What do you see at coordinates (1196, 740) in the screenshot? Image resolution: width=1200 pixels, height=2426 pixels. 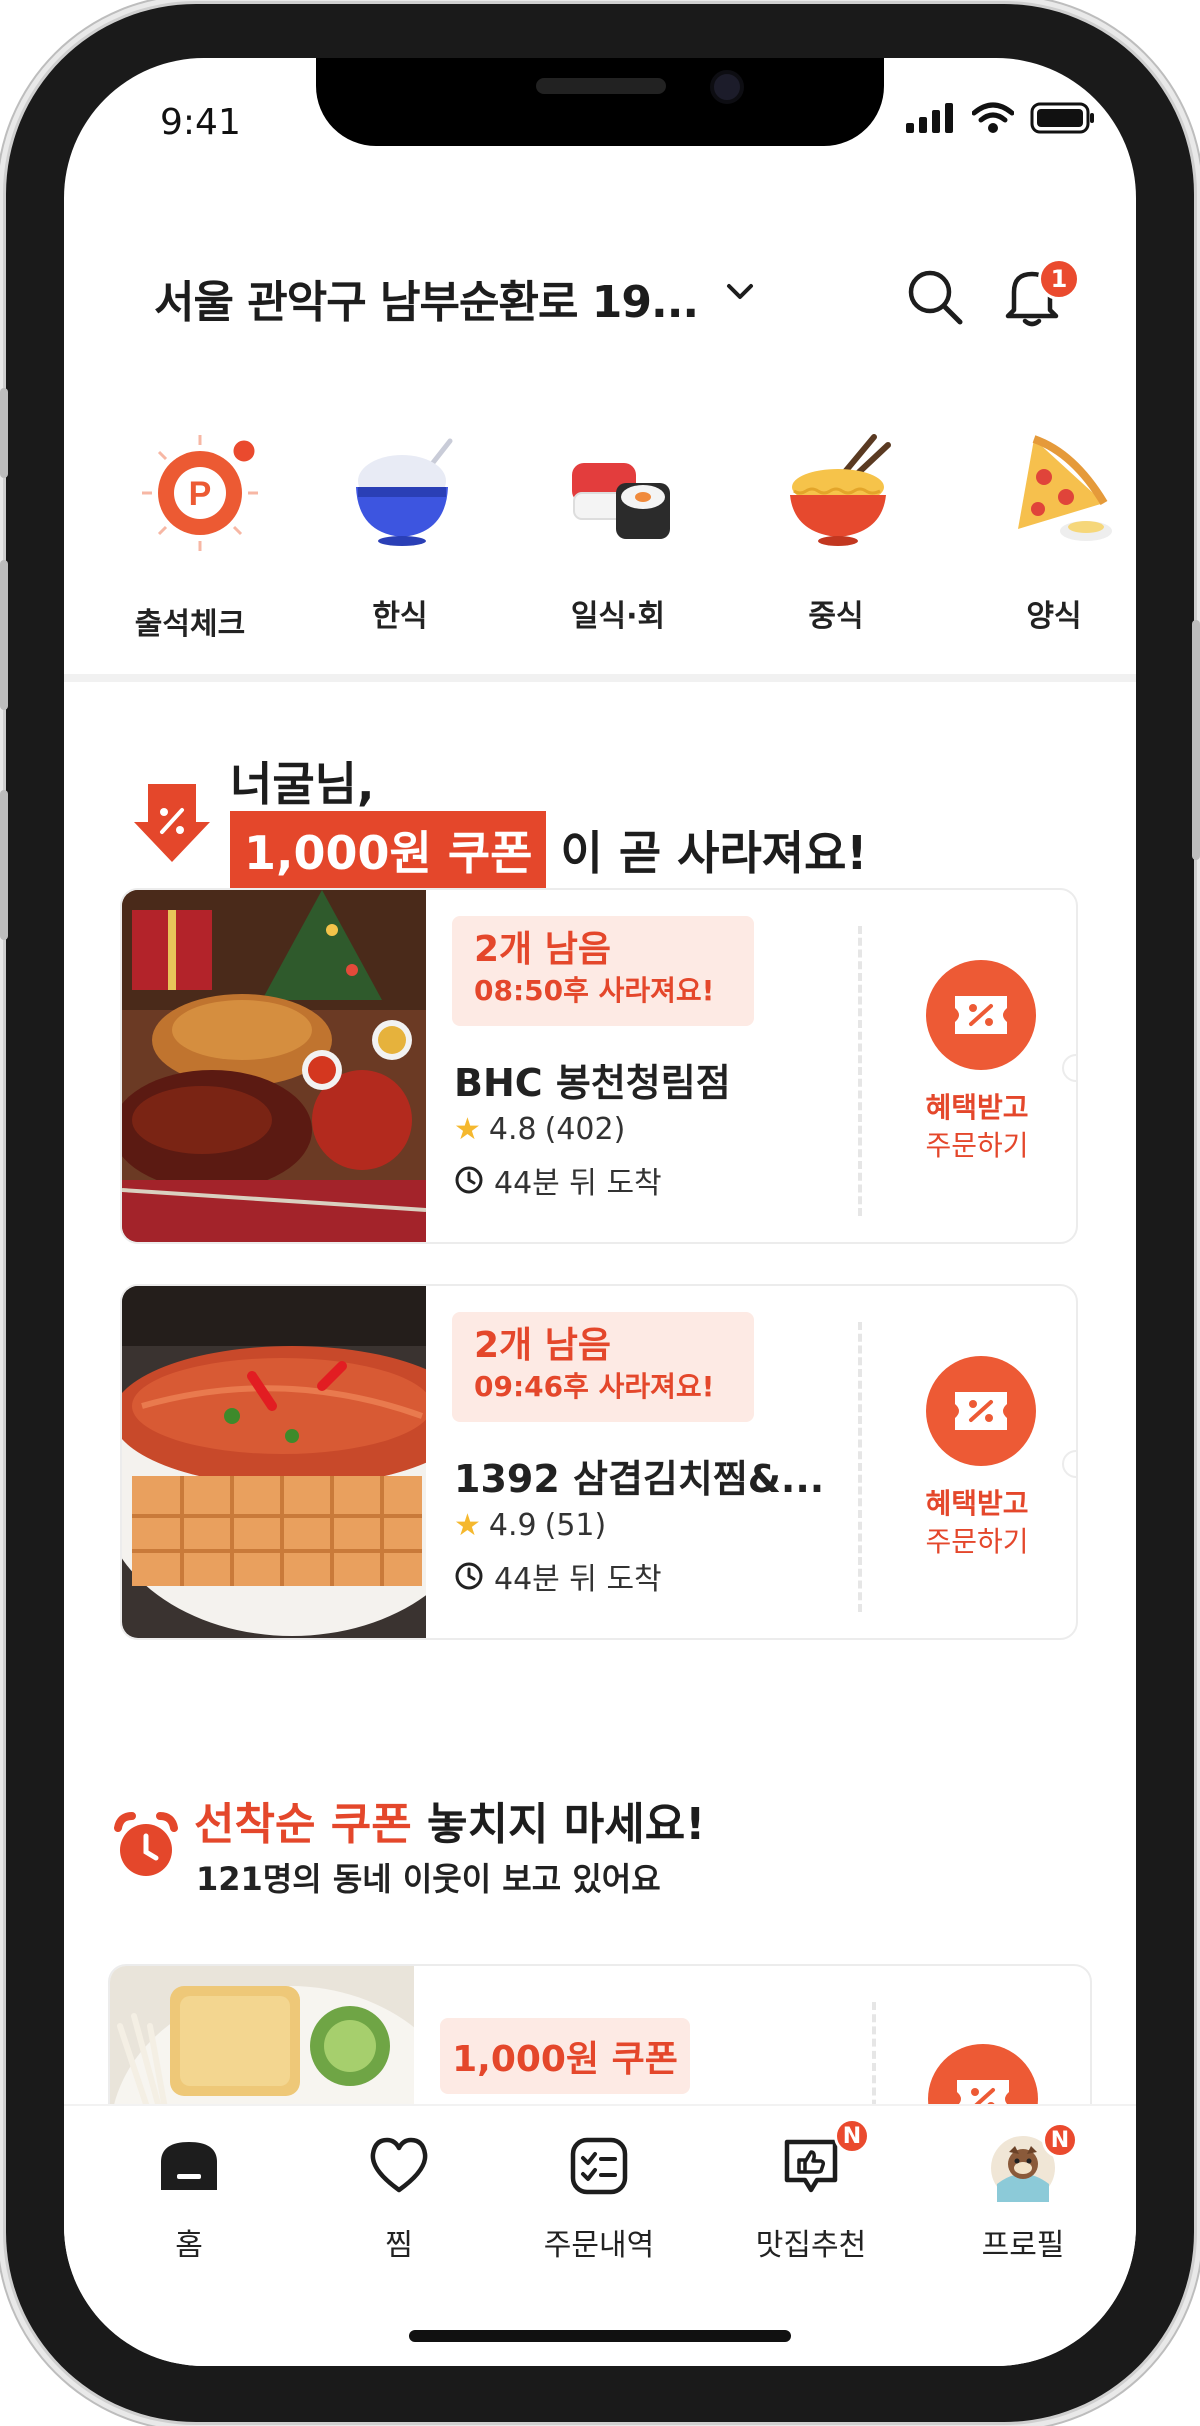 I see `power-button` at bounding box center [1196, 740].